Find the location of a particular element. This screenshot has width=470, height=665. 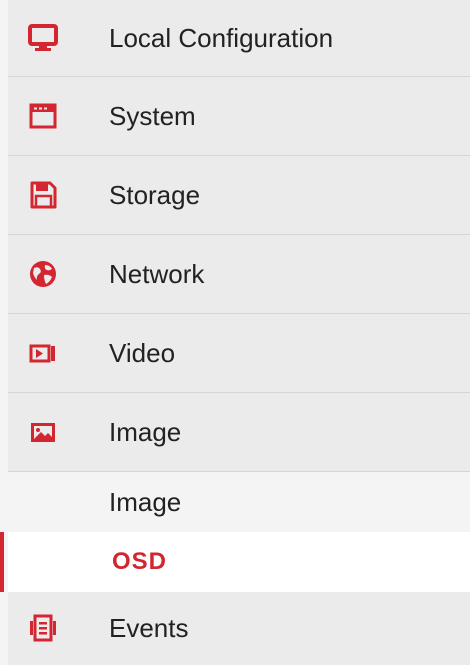

sidebar-item-label: Network is located at coordinates (157, 273).